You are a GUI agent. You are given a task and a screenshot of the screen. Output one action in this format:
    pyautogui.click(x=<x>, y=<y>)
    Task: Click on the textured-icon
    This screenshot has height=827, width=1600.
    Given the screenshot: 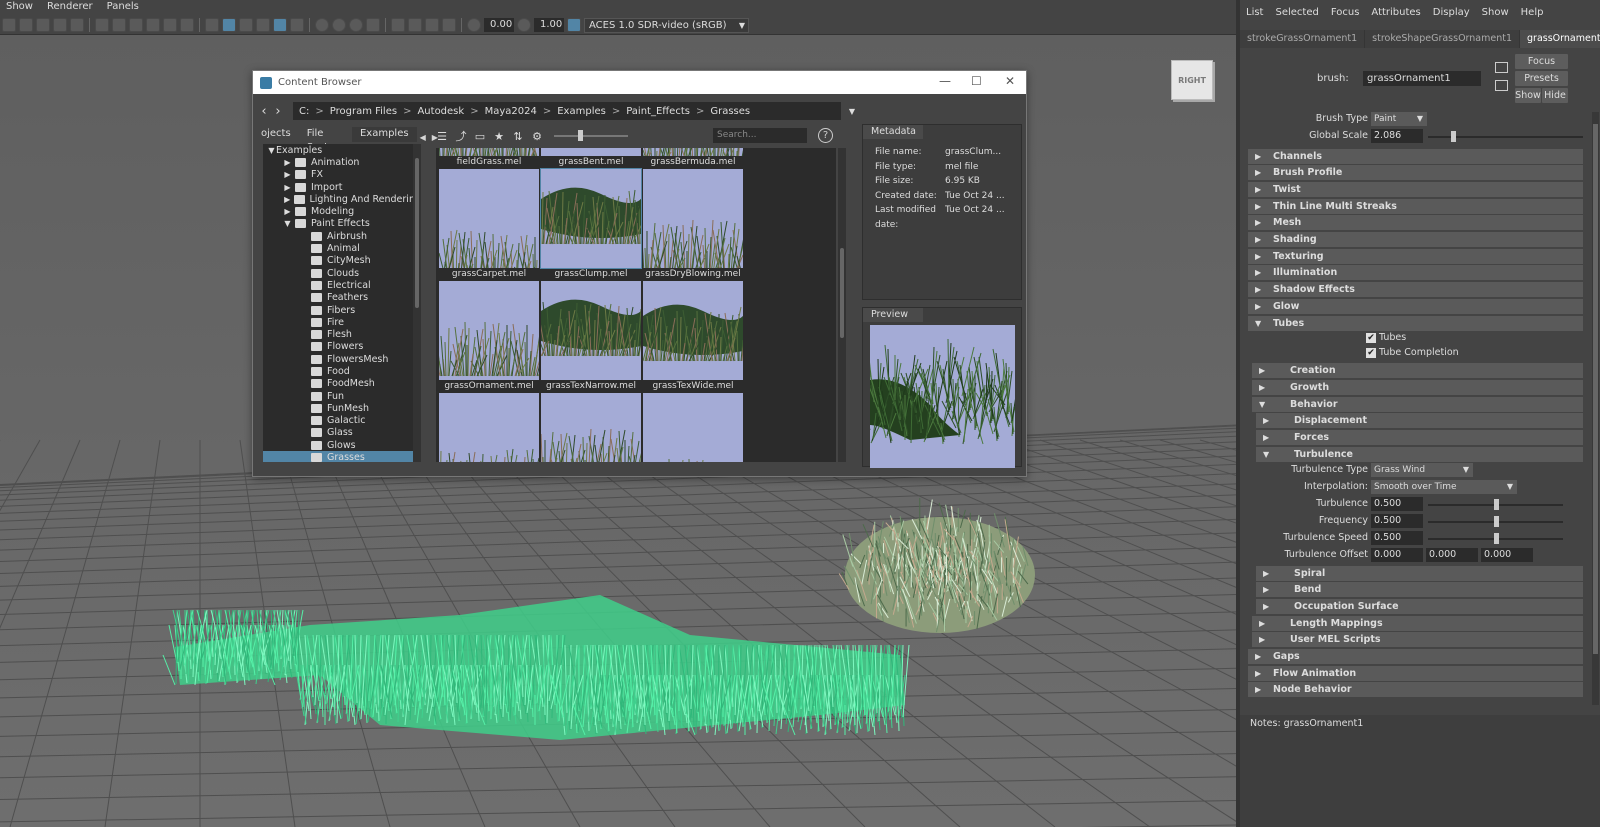 What is the action you would take?
    pyautogui.click(x=263, y=25)
    